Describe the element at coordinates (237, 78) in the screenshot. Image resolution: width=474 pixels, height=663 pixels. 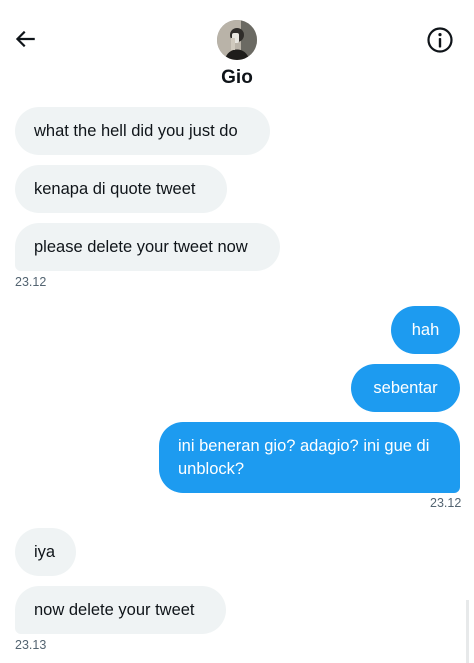
I see `contact-name: Gio` at that location.